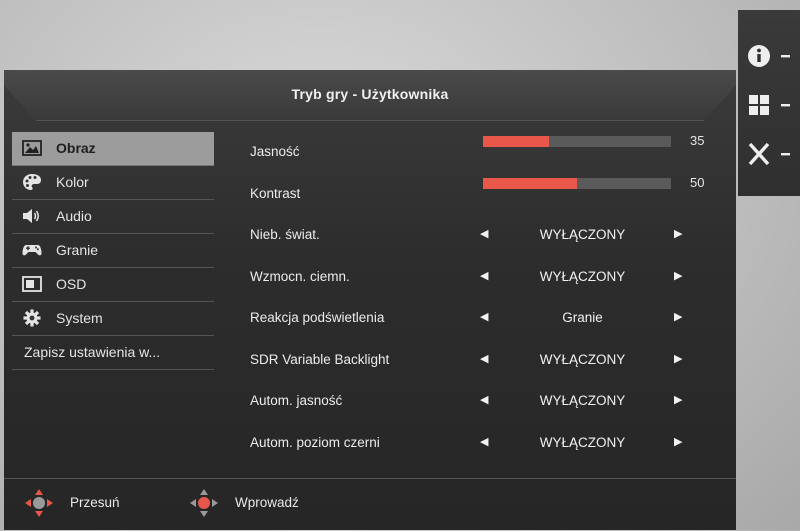  I want to click on jasnosc-slider-fill, so click(516, 141).